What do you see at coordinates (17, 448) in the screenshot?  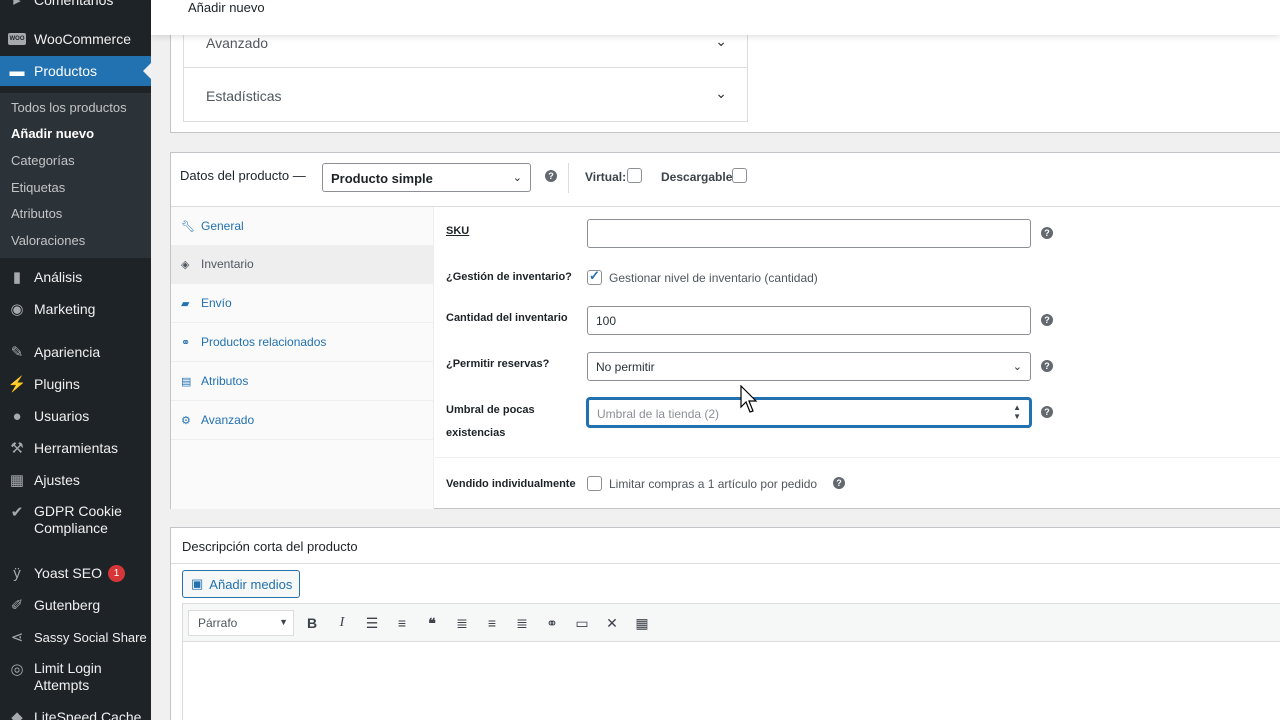 I see `wrench-icon: ⚒` at bounding box center [17, 448].